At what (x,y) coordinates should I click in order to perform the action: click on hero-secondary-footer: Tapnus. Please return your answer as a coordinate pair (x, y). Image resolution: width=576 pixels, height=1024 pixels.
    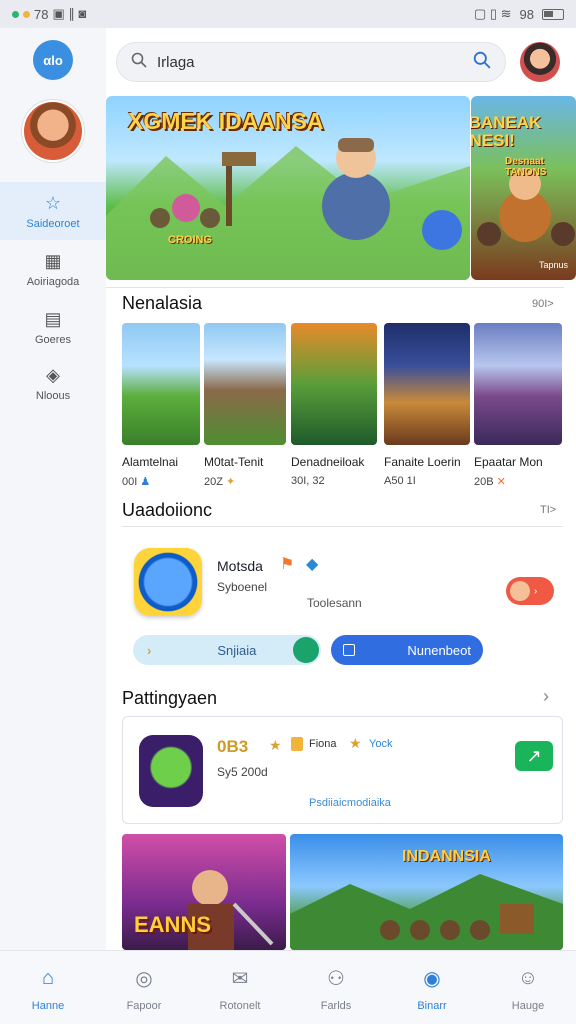
    Looking at the image, I should click on (553, 265).